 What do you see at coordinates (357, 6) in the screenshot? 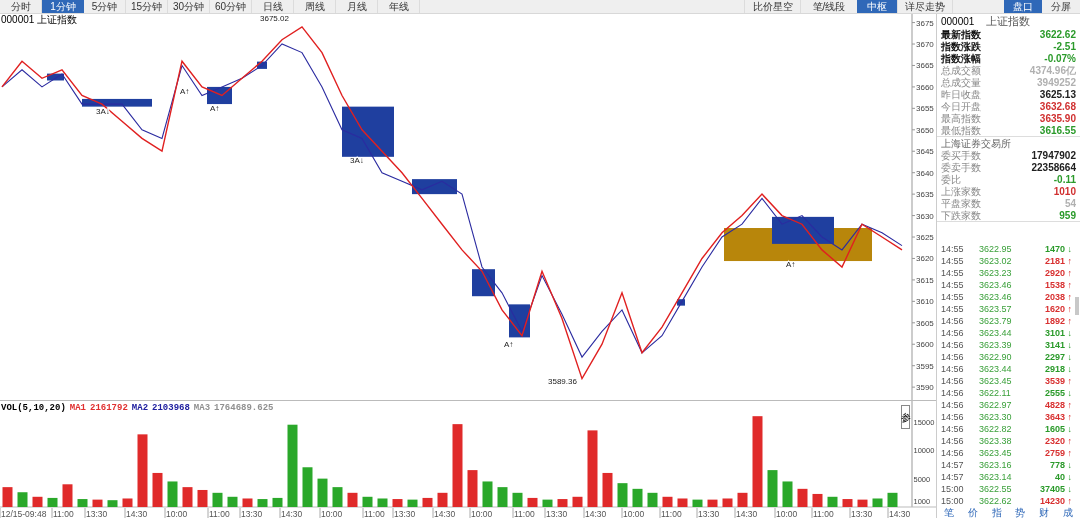
I see `period-tab: 月线` at bounding box center [357, 6].